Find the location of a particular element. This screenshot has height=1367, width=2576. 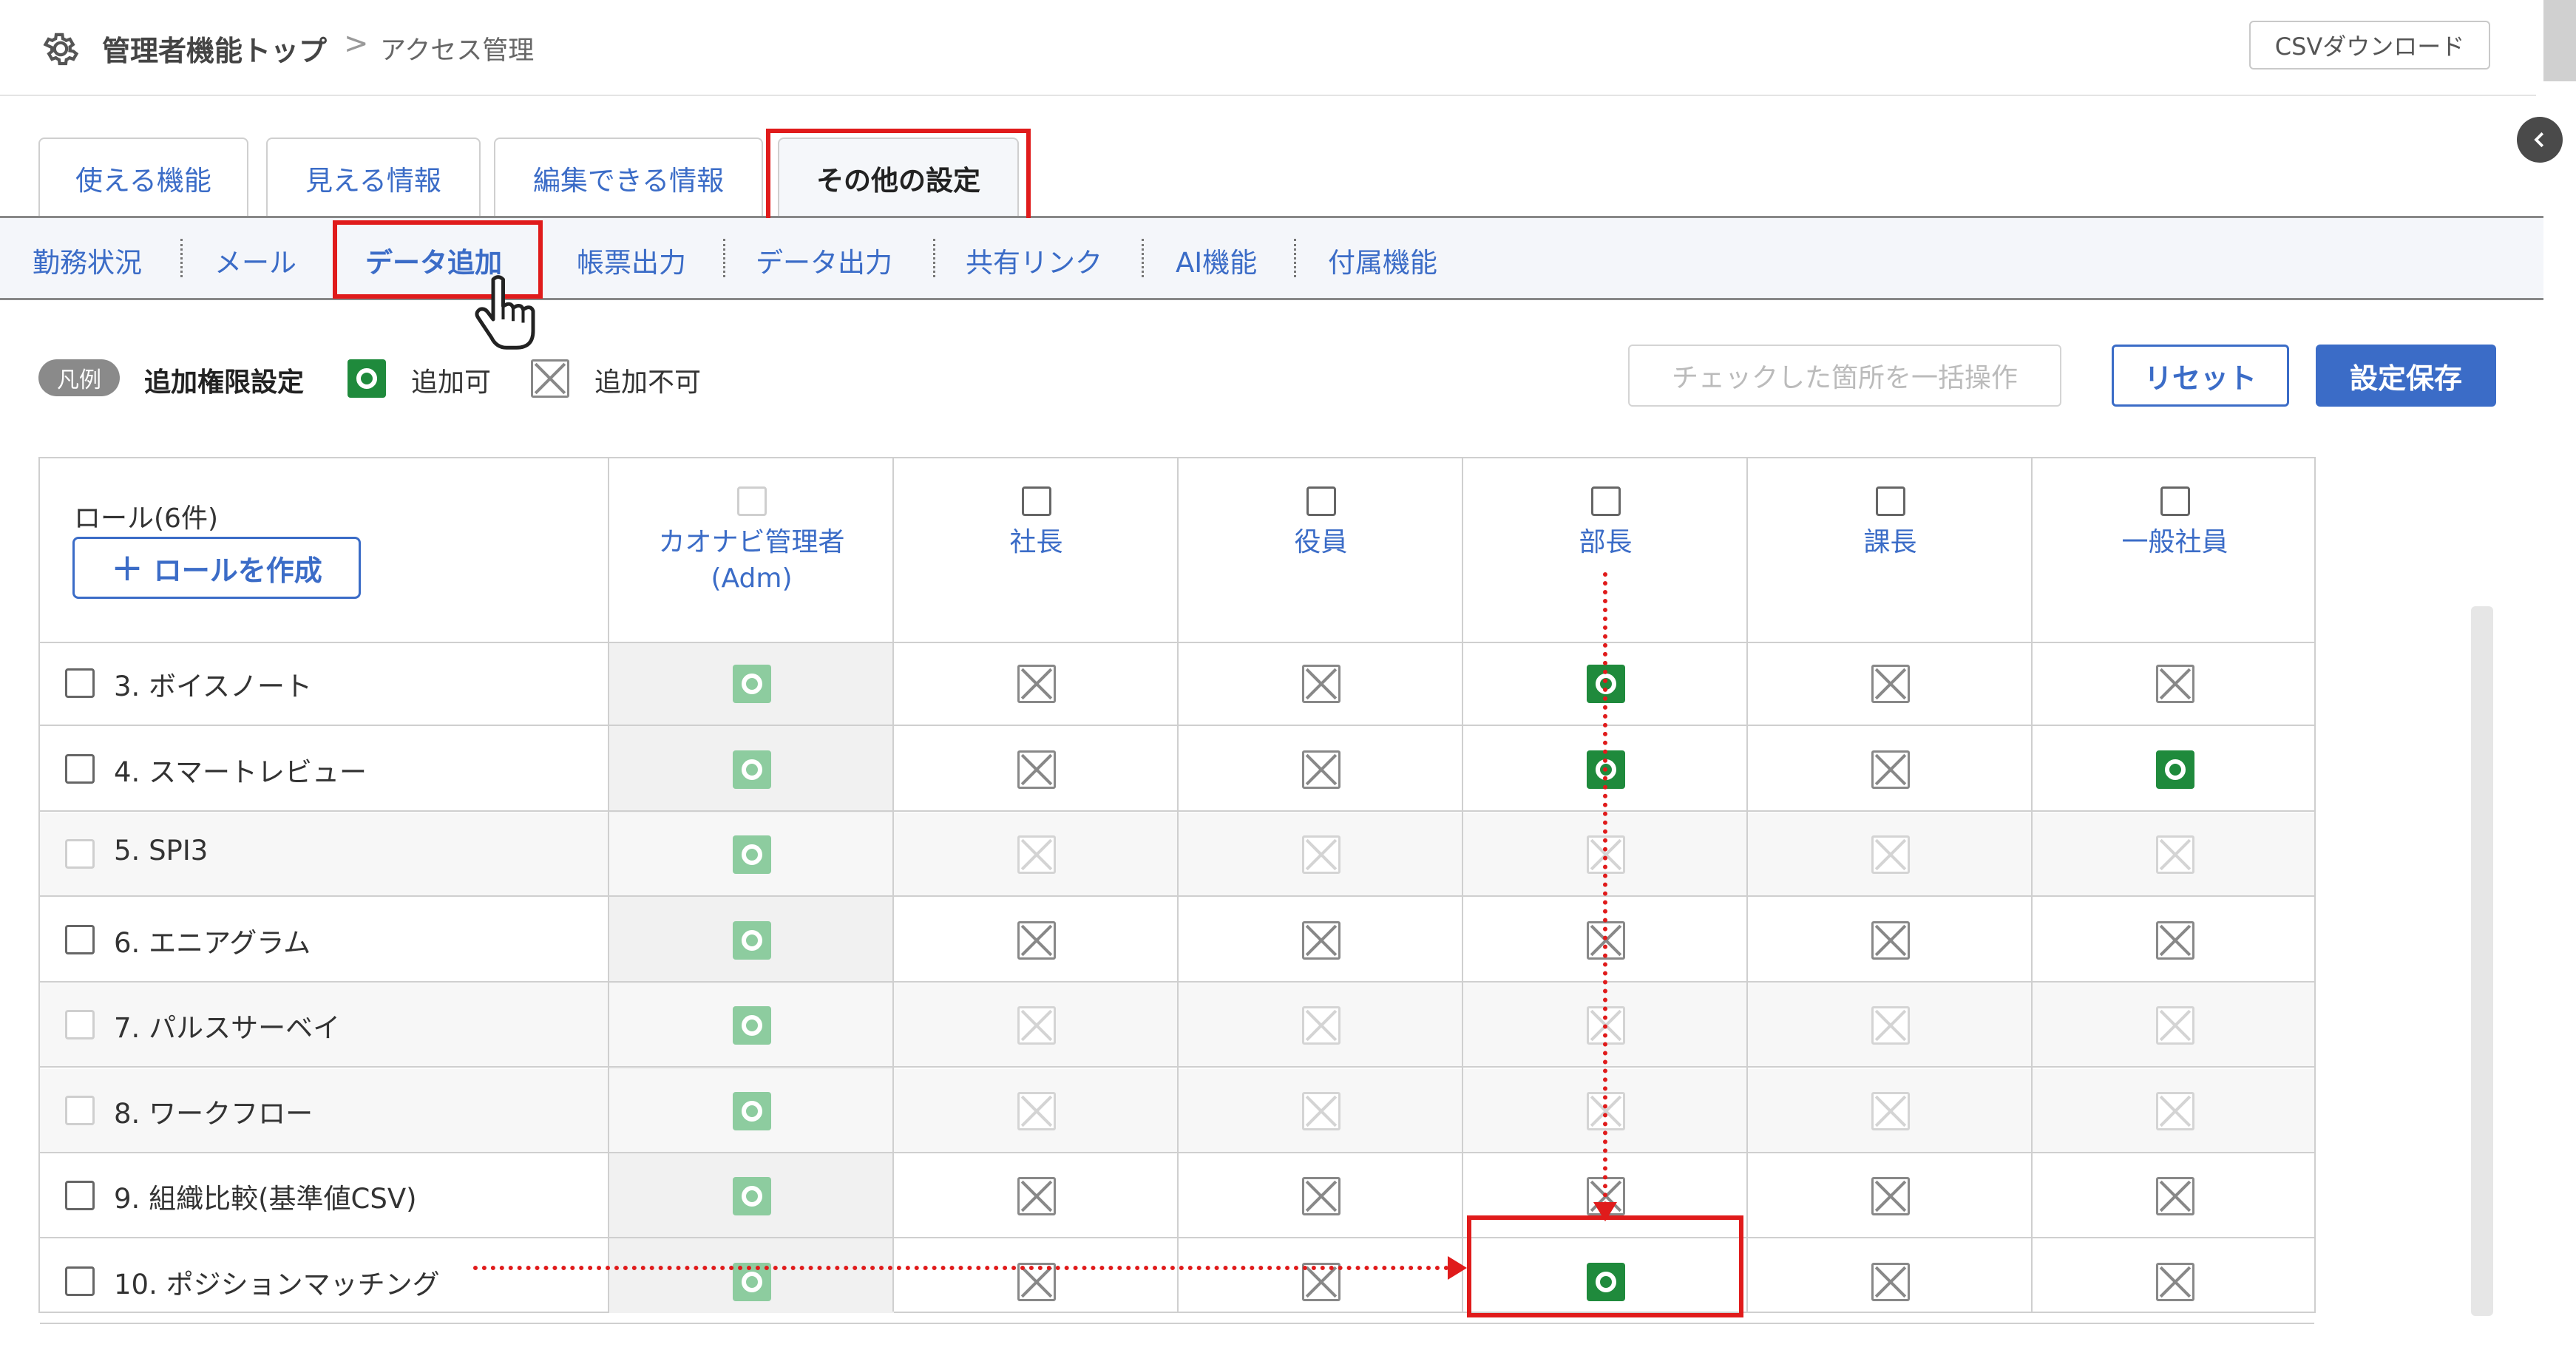

tab-editable-info: 編集できる情報 is located at coordinates (628, 177).